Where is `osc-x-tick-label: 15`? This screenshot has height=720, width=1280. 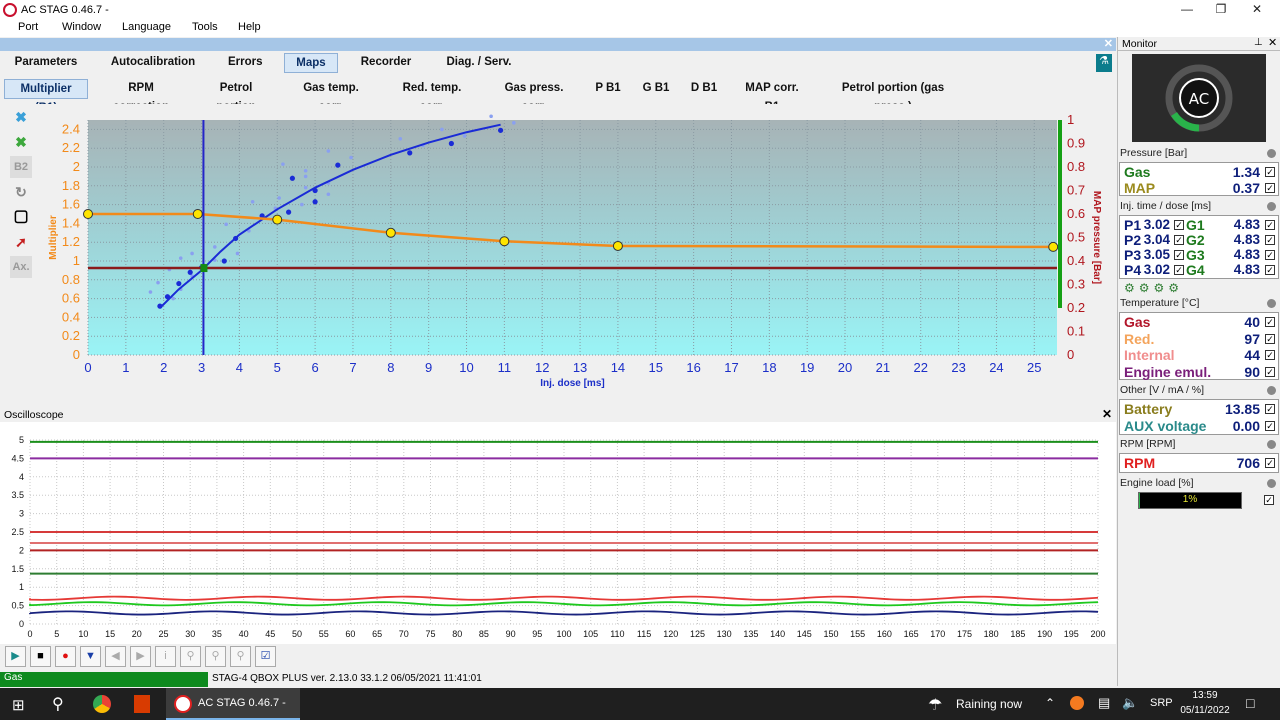 osc-x-tick-label: 15 is located at coordinates (110, 634).